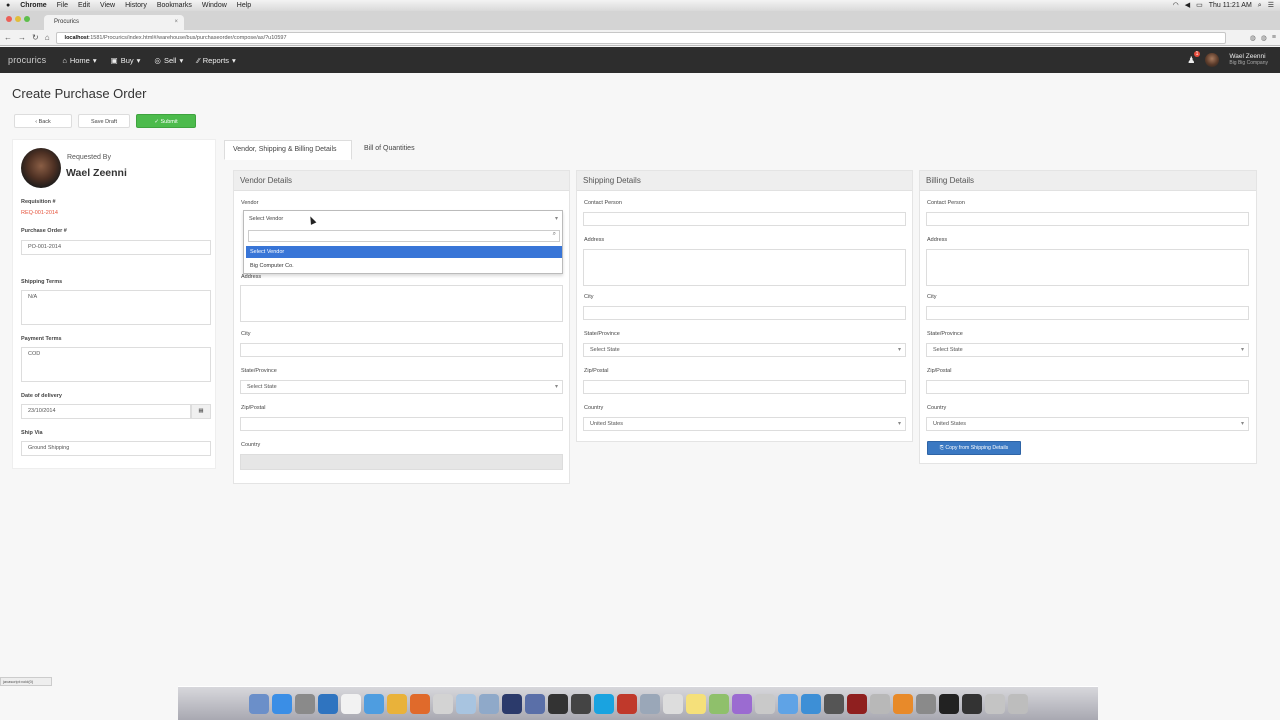  Describe the element at coordinates (176, 22) in the screenshot. I see `close-tab-icon: ×` at that location.